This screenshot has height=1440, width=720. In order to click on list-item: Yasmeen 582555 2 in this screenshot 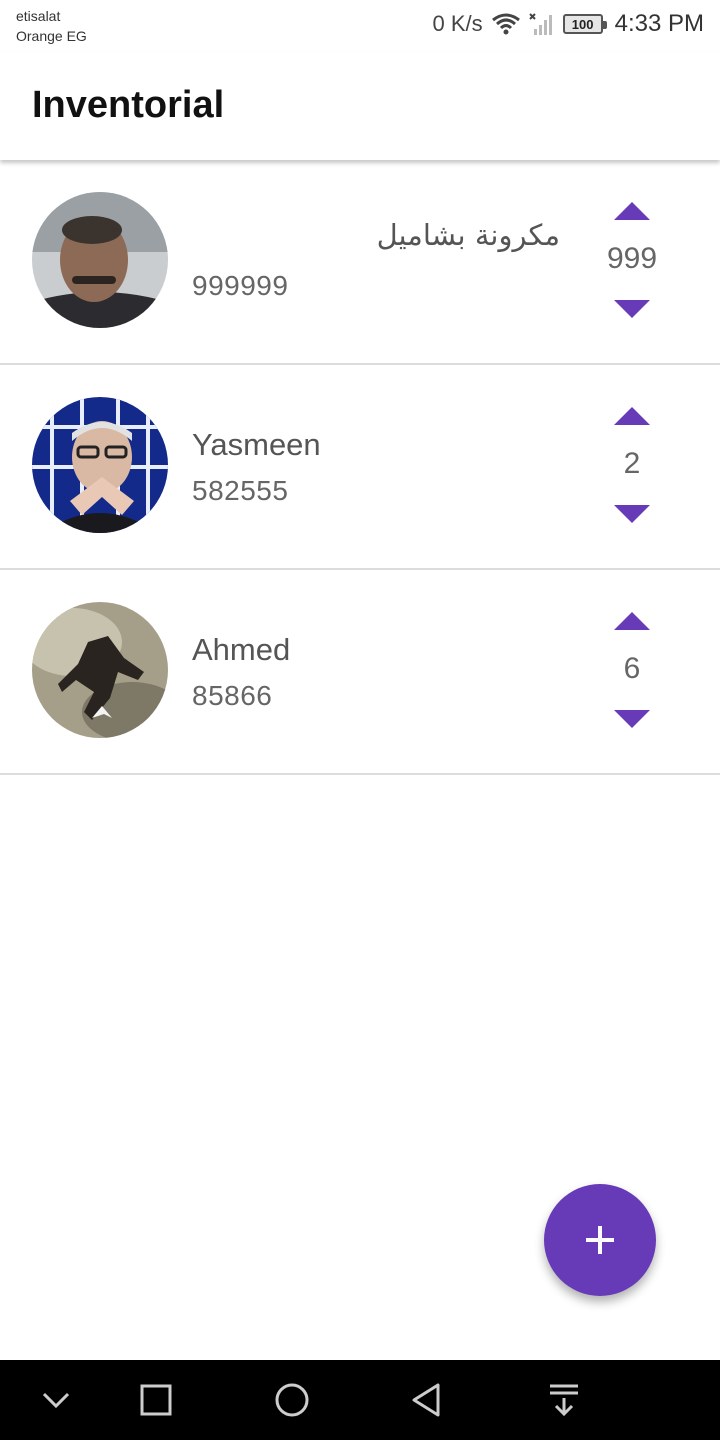, I will do `click(360, 467)`.